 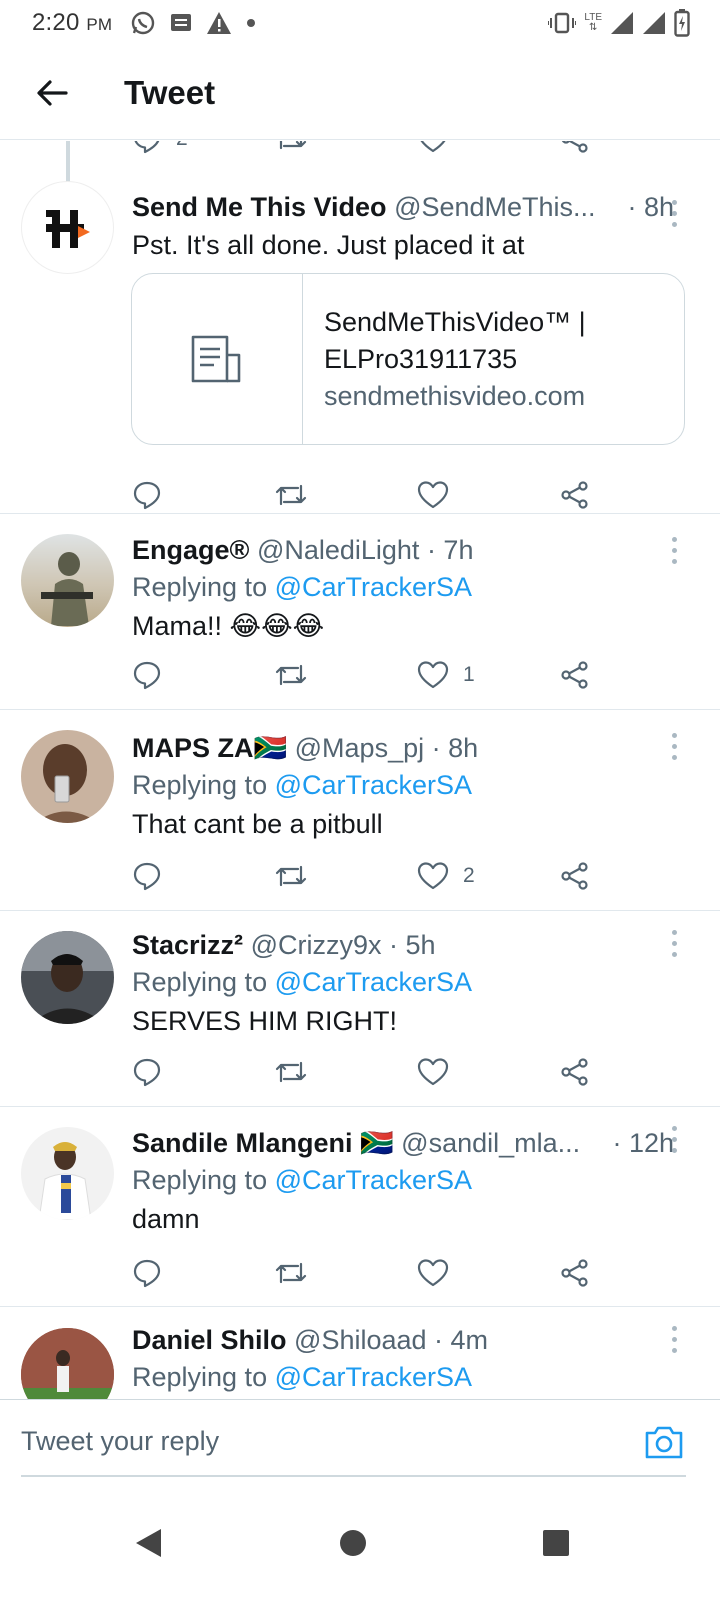 I want to click on reply-bar: Tweet your reply, so click(x=360, y=1444).